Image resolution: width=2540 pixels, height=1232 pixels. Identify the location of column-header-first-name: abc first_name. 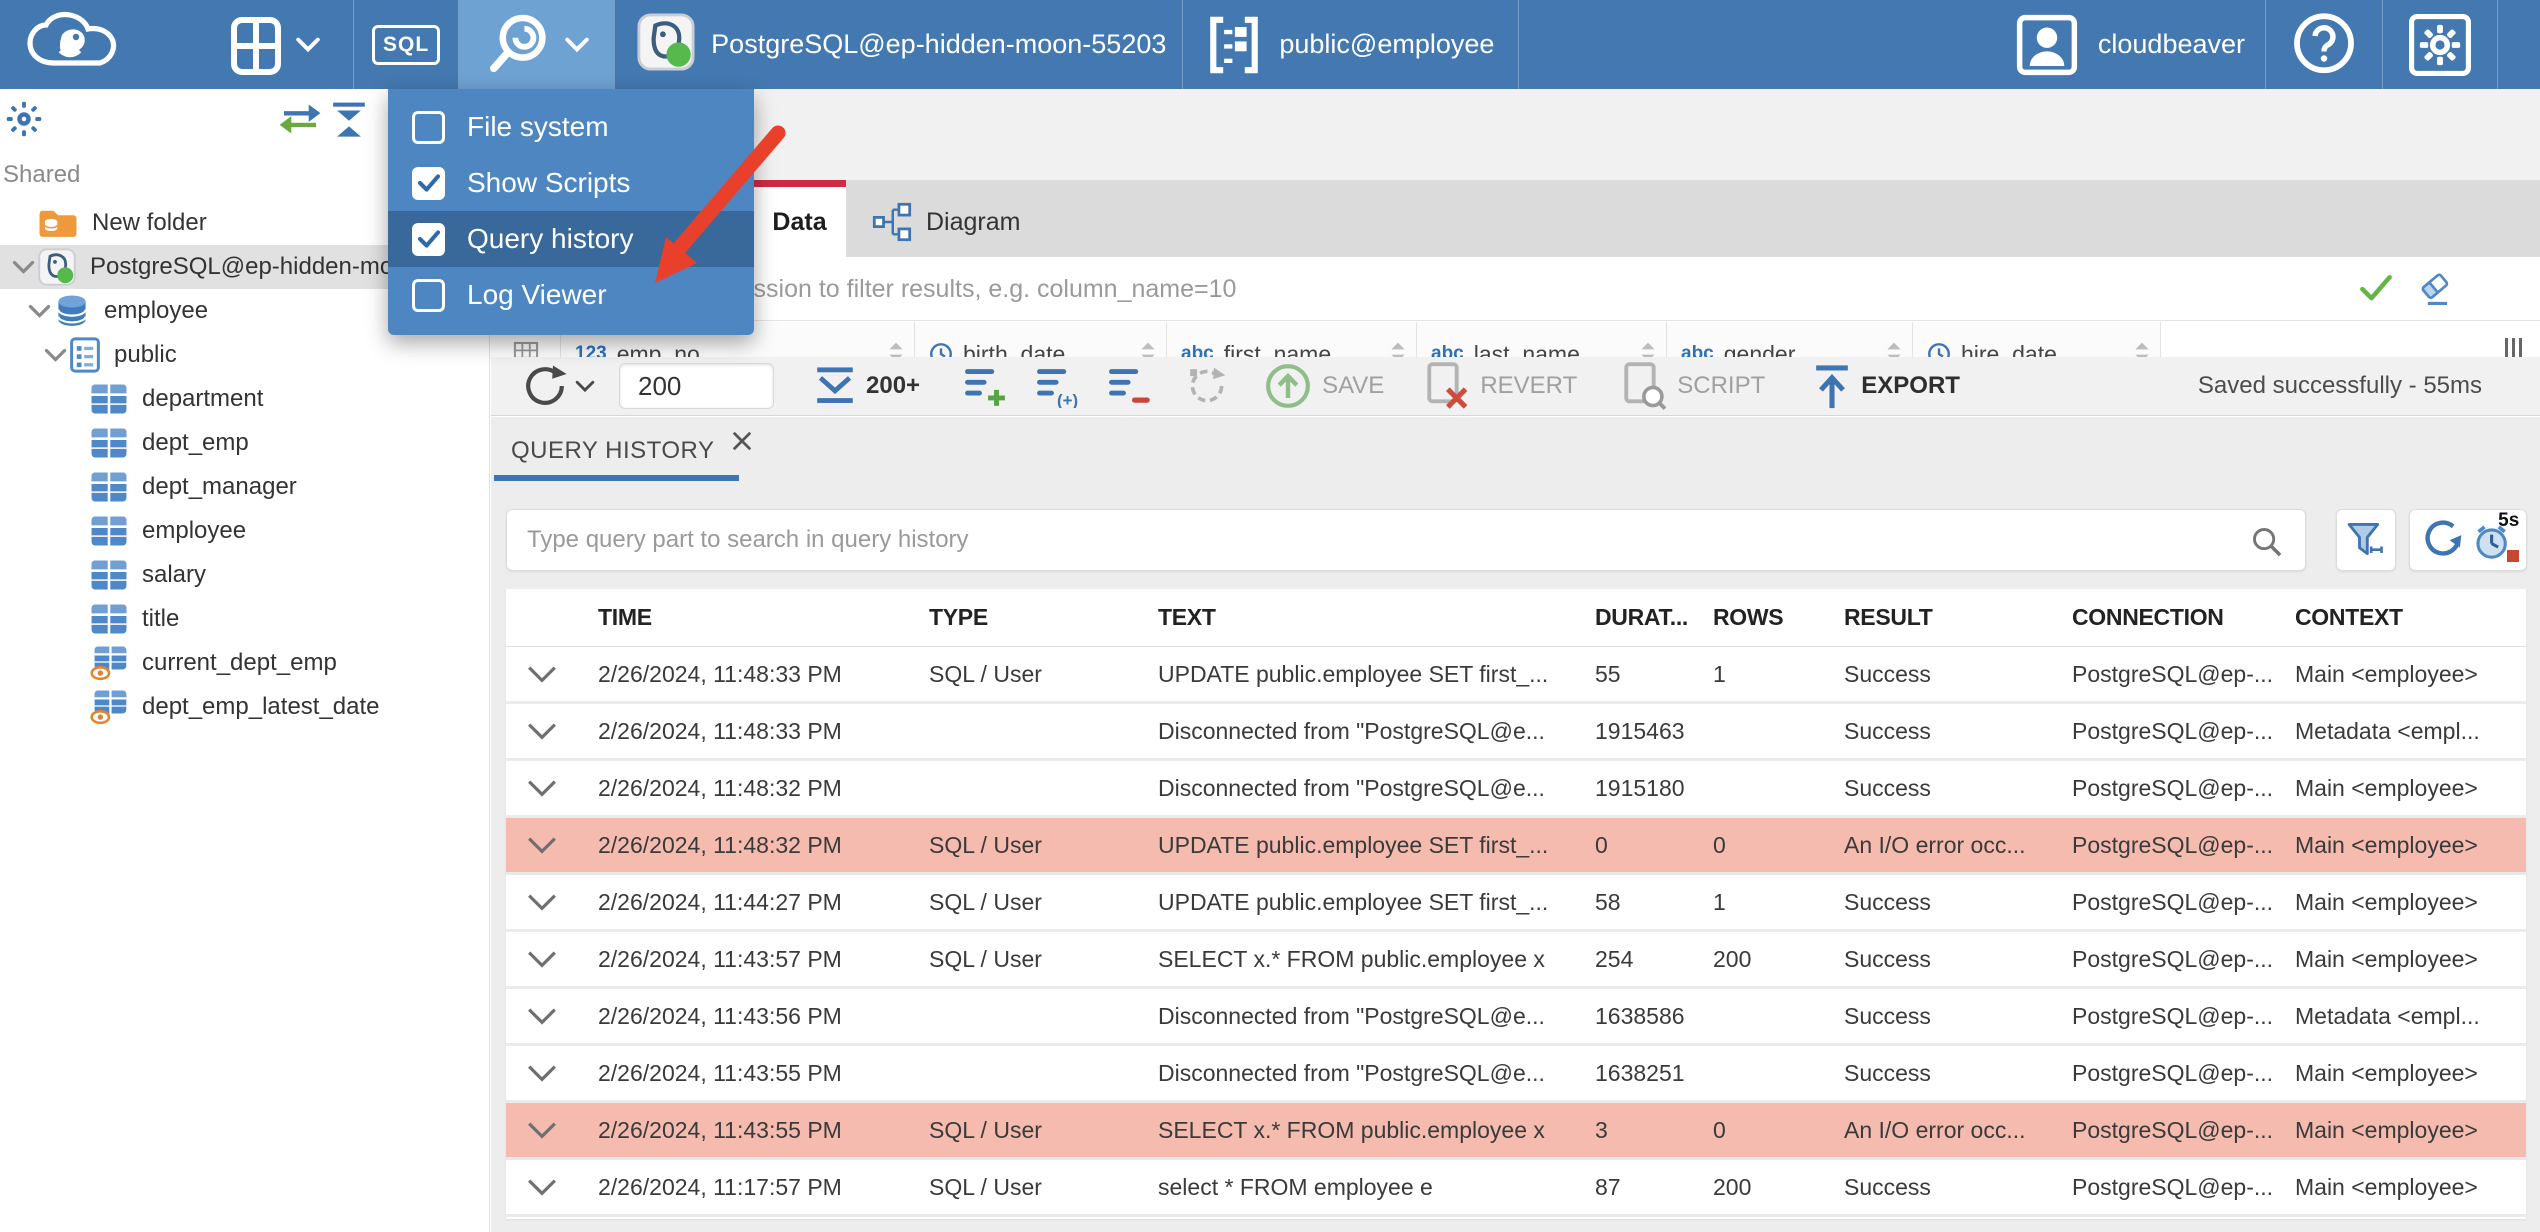
(1292, 339).